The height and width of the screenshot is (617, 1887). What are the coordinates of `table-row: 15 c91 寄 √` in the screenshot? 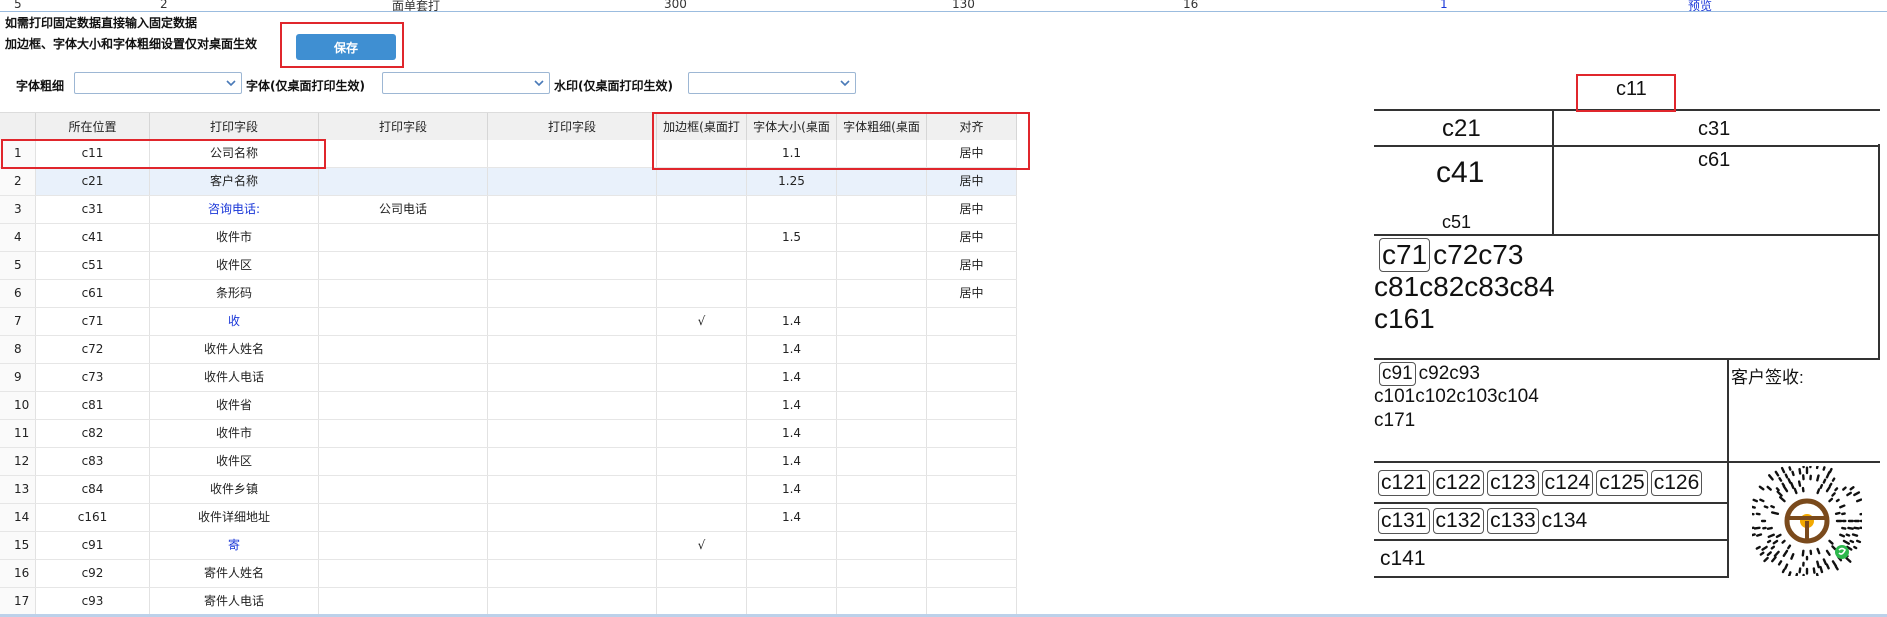 It's located at (508, 546).